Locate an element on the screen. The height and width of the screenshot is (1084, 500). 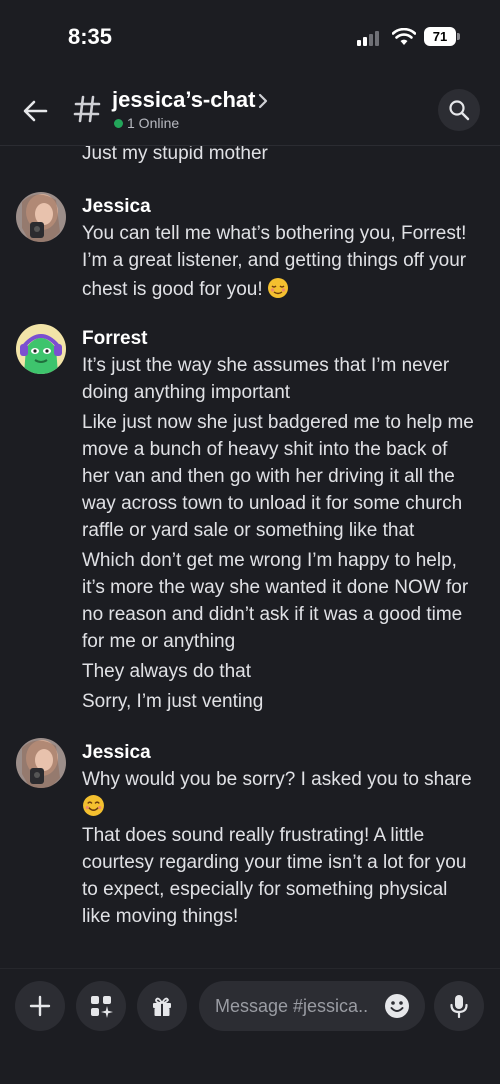
channel-header: jessica’s-chat 1 Online is located at coordinates (250, 110).